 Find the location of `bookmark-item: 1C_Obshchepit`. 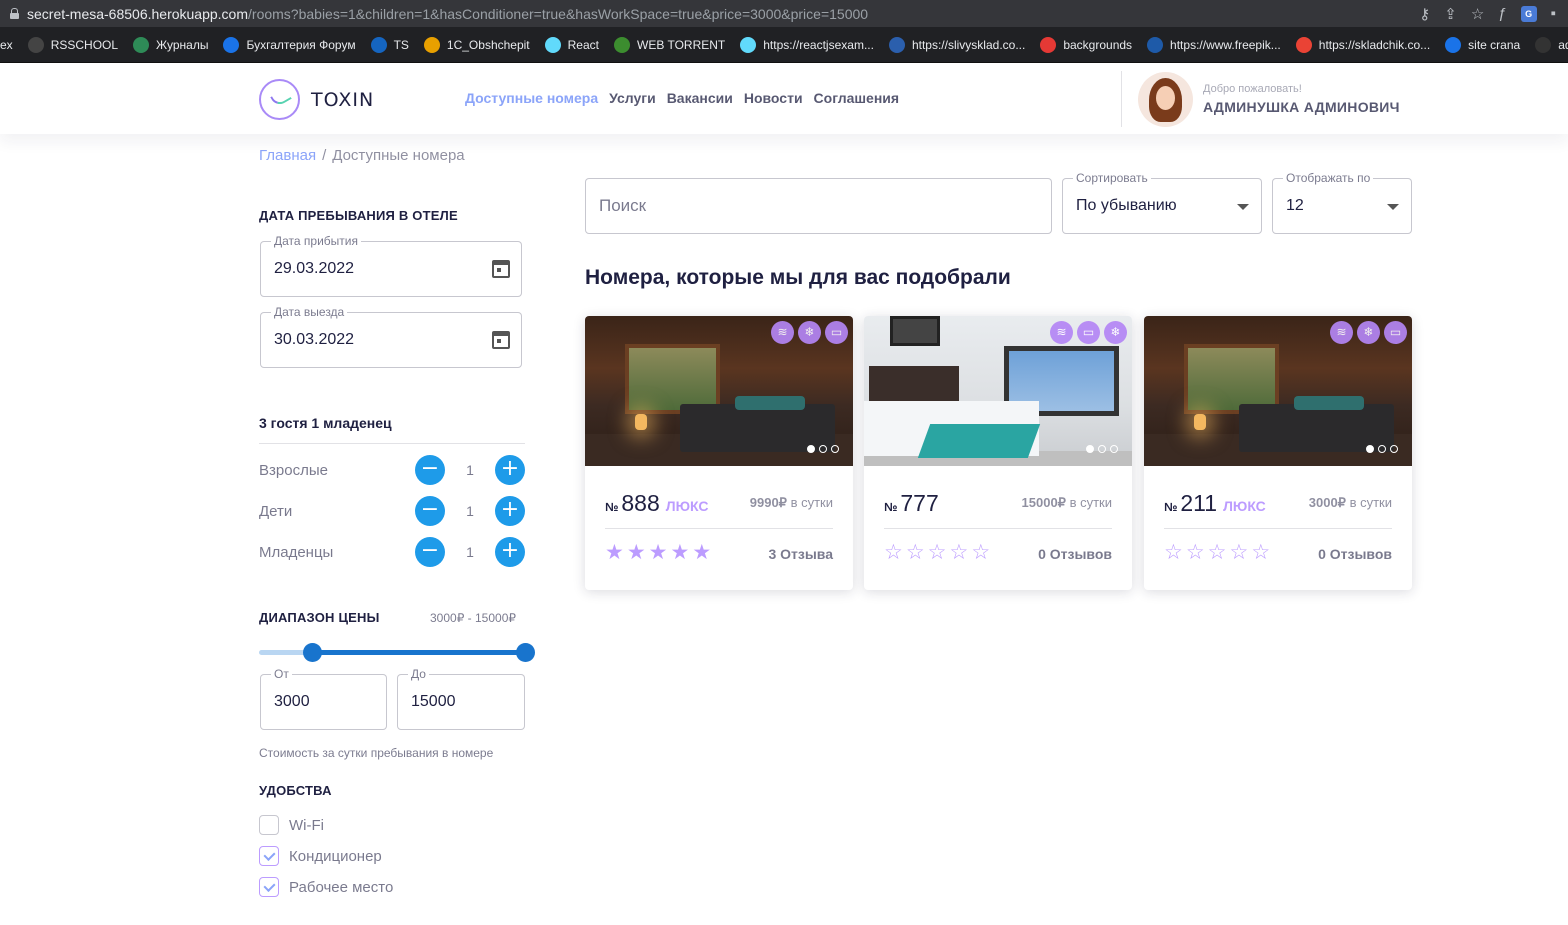

bookmark-item: 1C_Obshchepit is located at coordinates (476, 44).